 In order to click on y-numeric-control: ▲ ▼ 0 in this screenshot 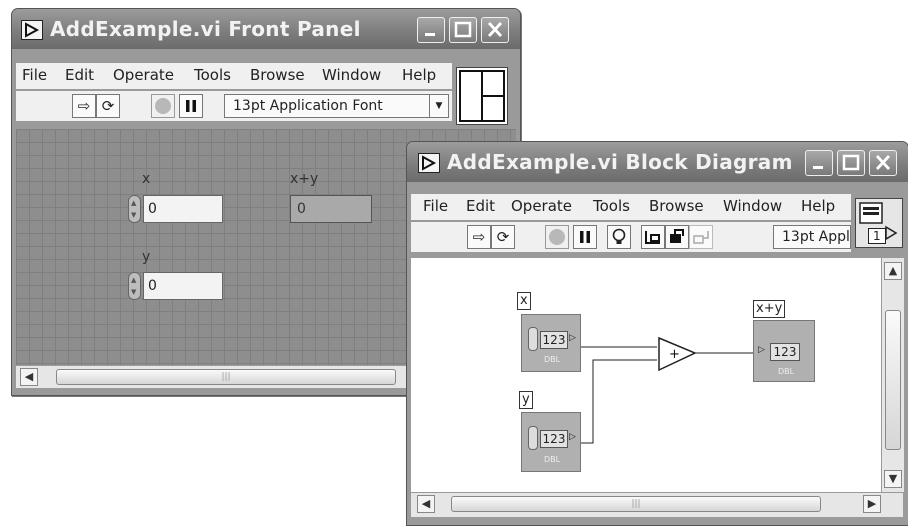, I will do `click(177, 286)`.